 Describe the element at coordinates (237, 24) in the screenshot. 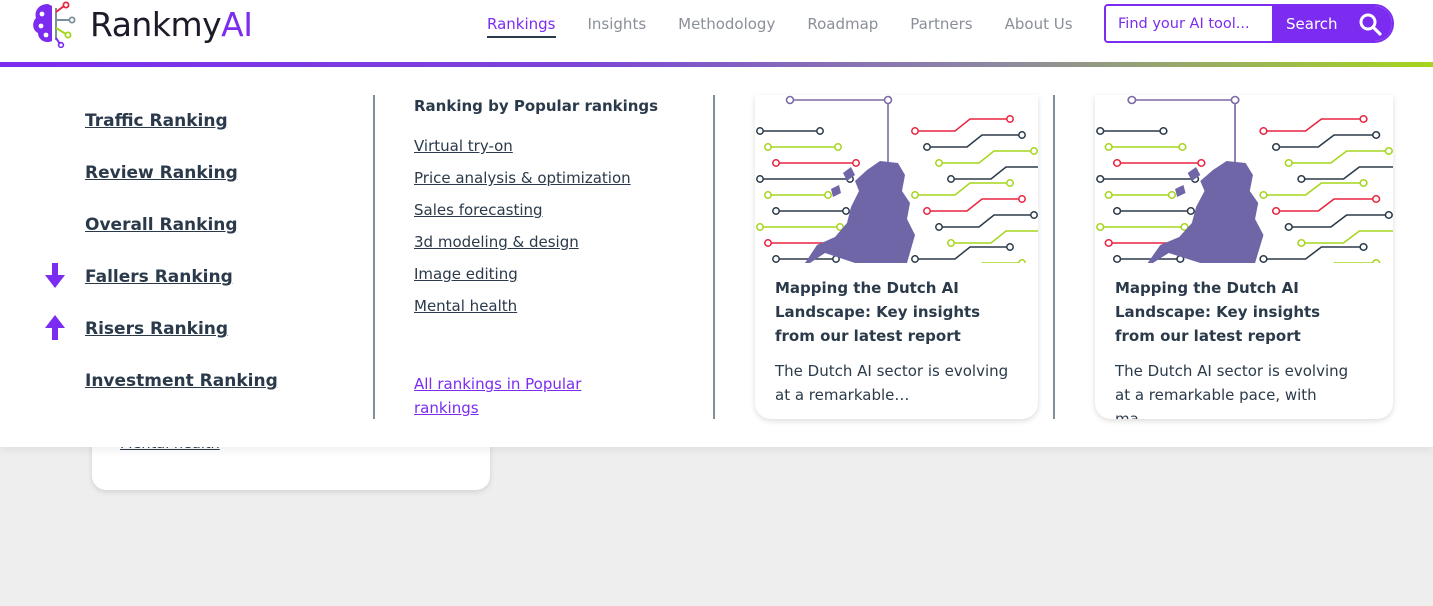

I see `logo-text-accent: AI` at that location.